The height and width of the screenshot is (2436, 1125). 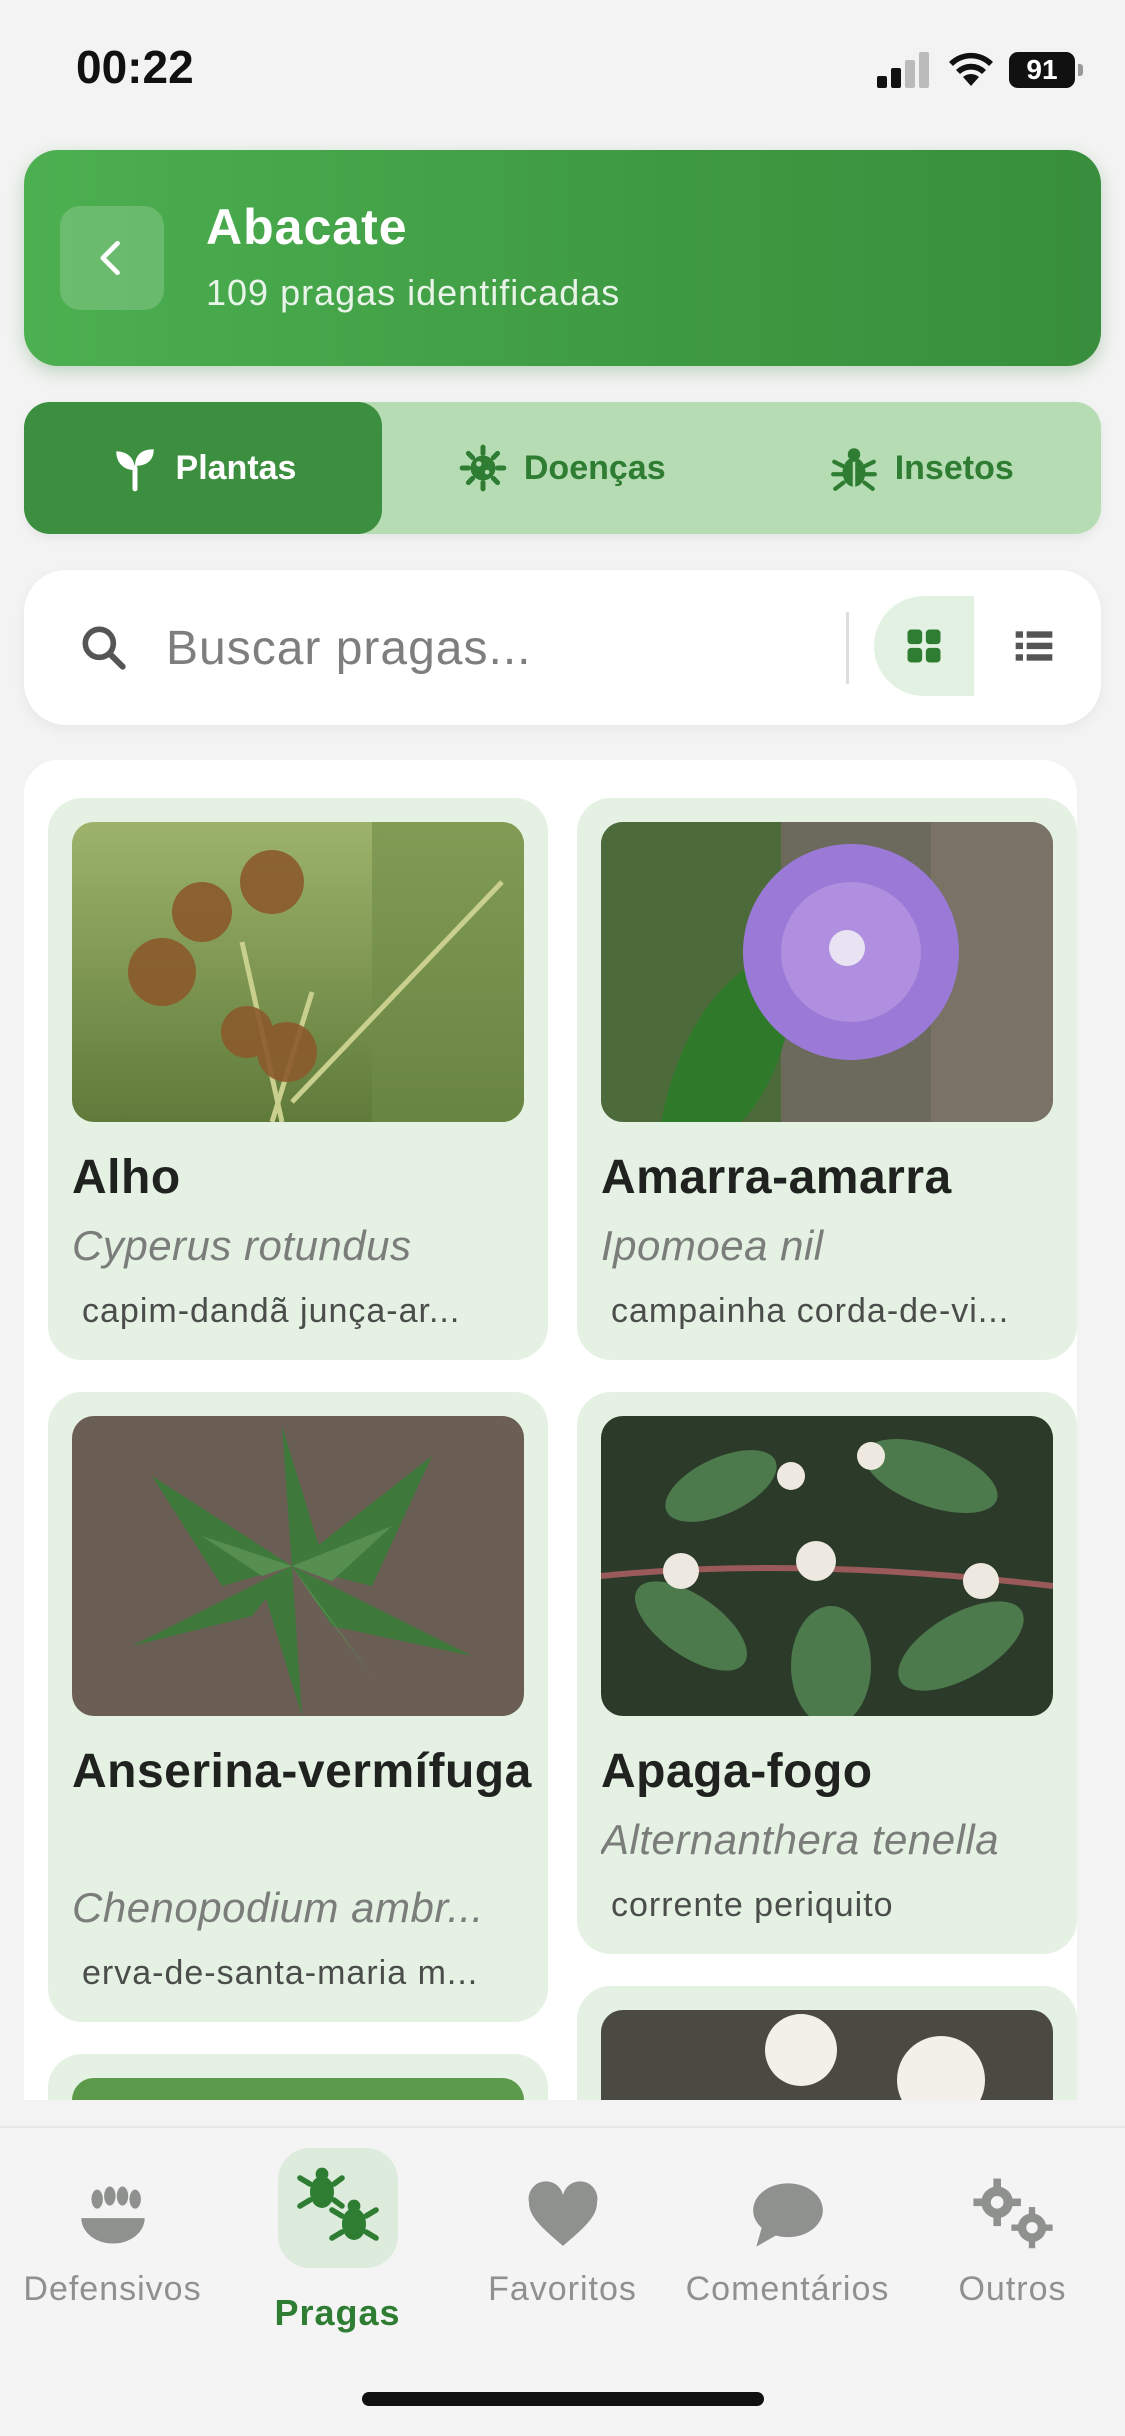 I want to click on tab-plantas-label: Plantas, so click(x=236, y=467).